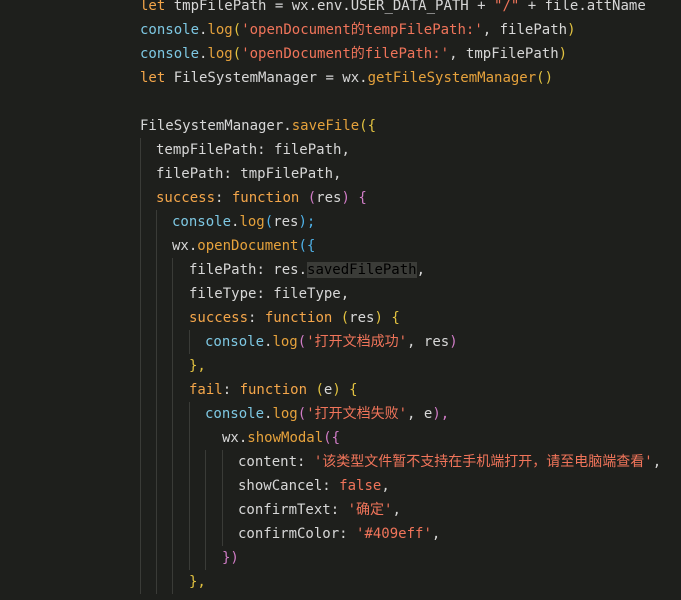 The image size is (681, 600). I want to click on code-line: tempFilePath: filePath,, so click(253, 150).